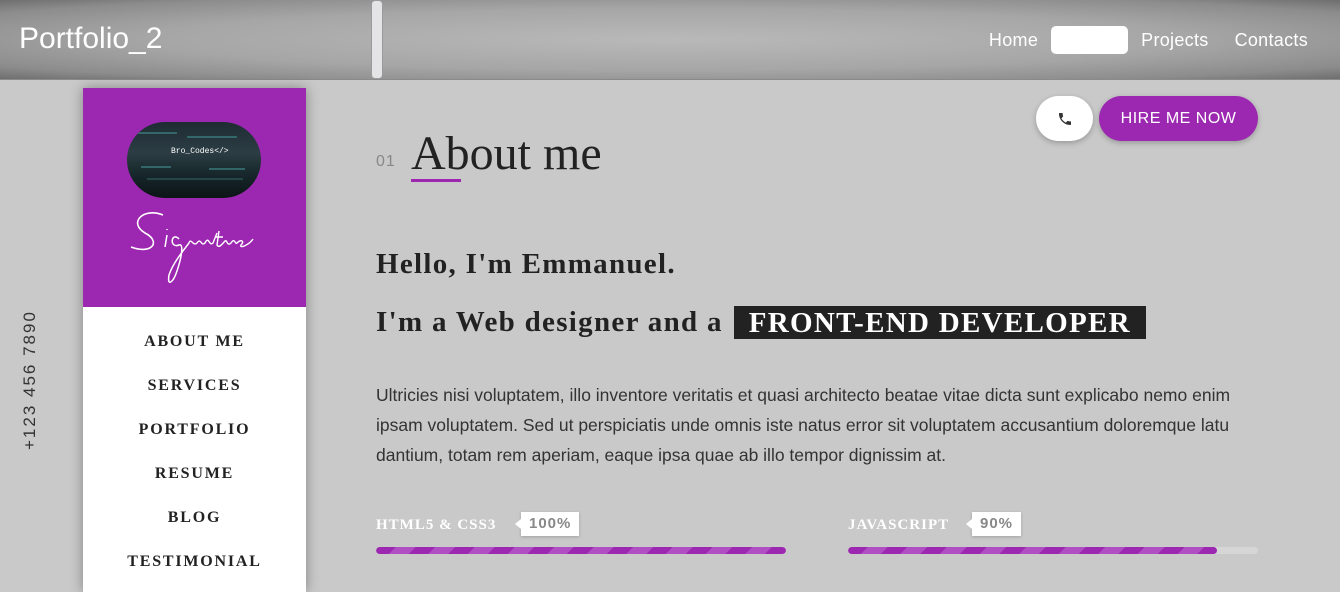 The image size is (1340, 592). I want to click on section-number: 01, so click(386, 161).